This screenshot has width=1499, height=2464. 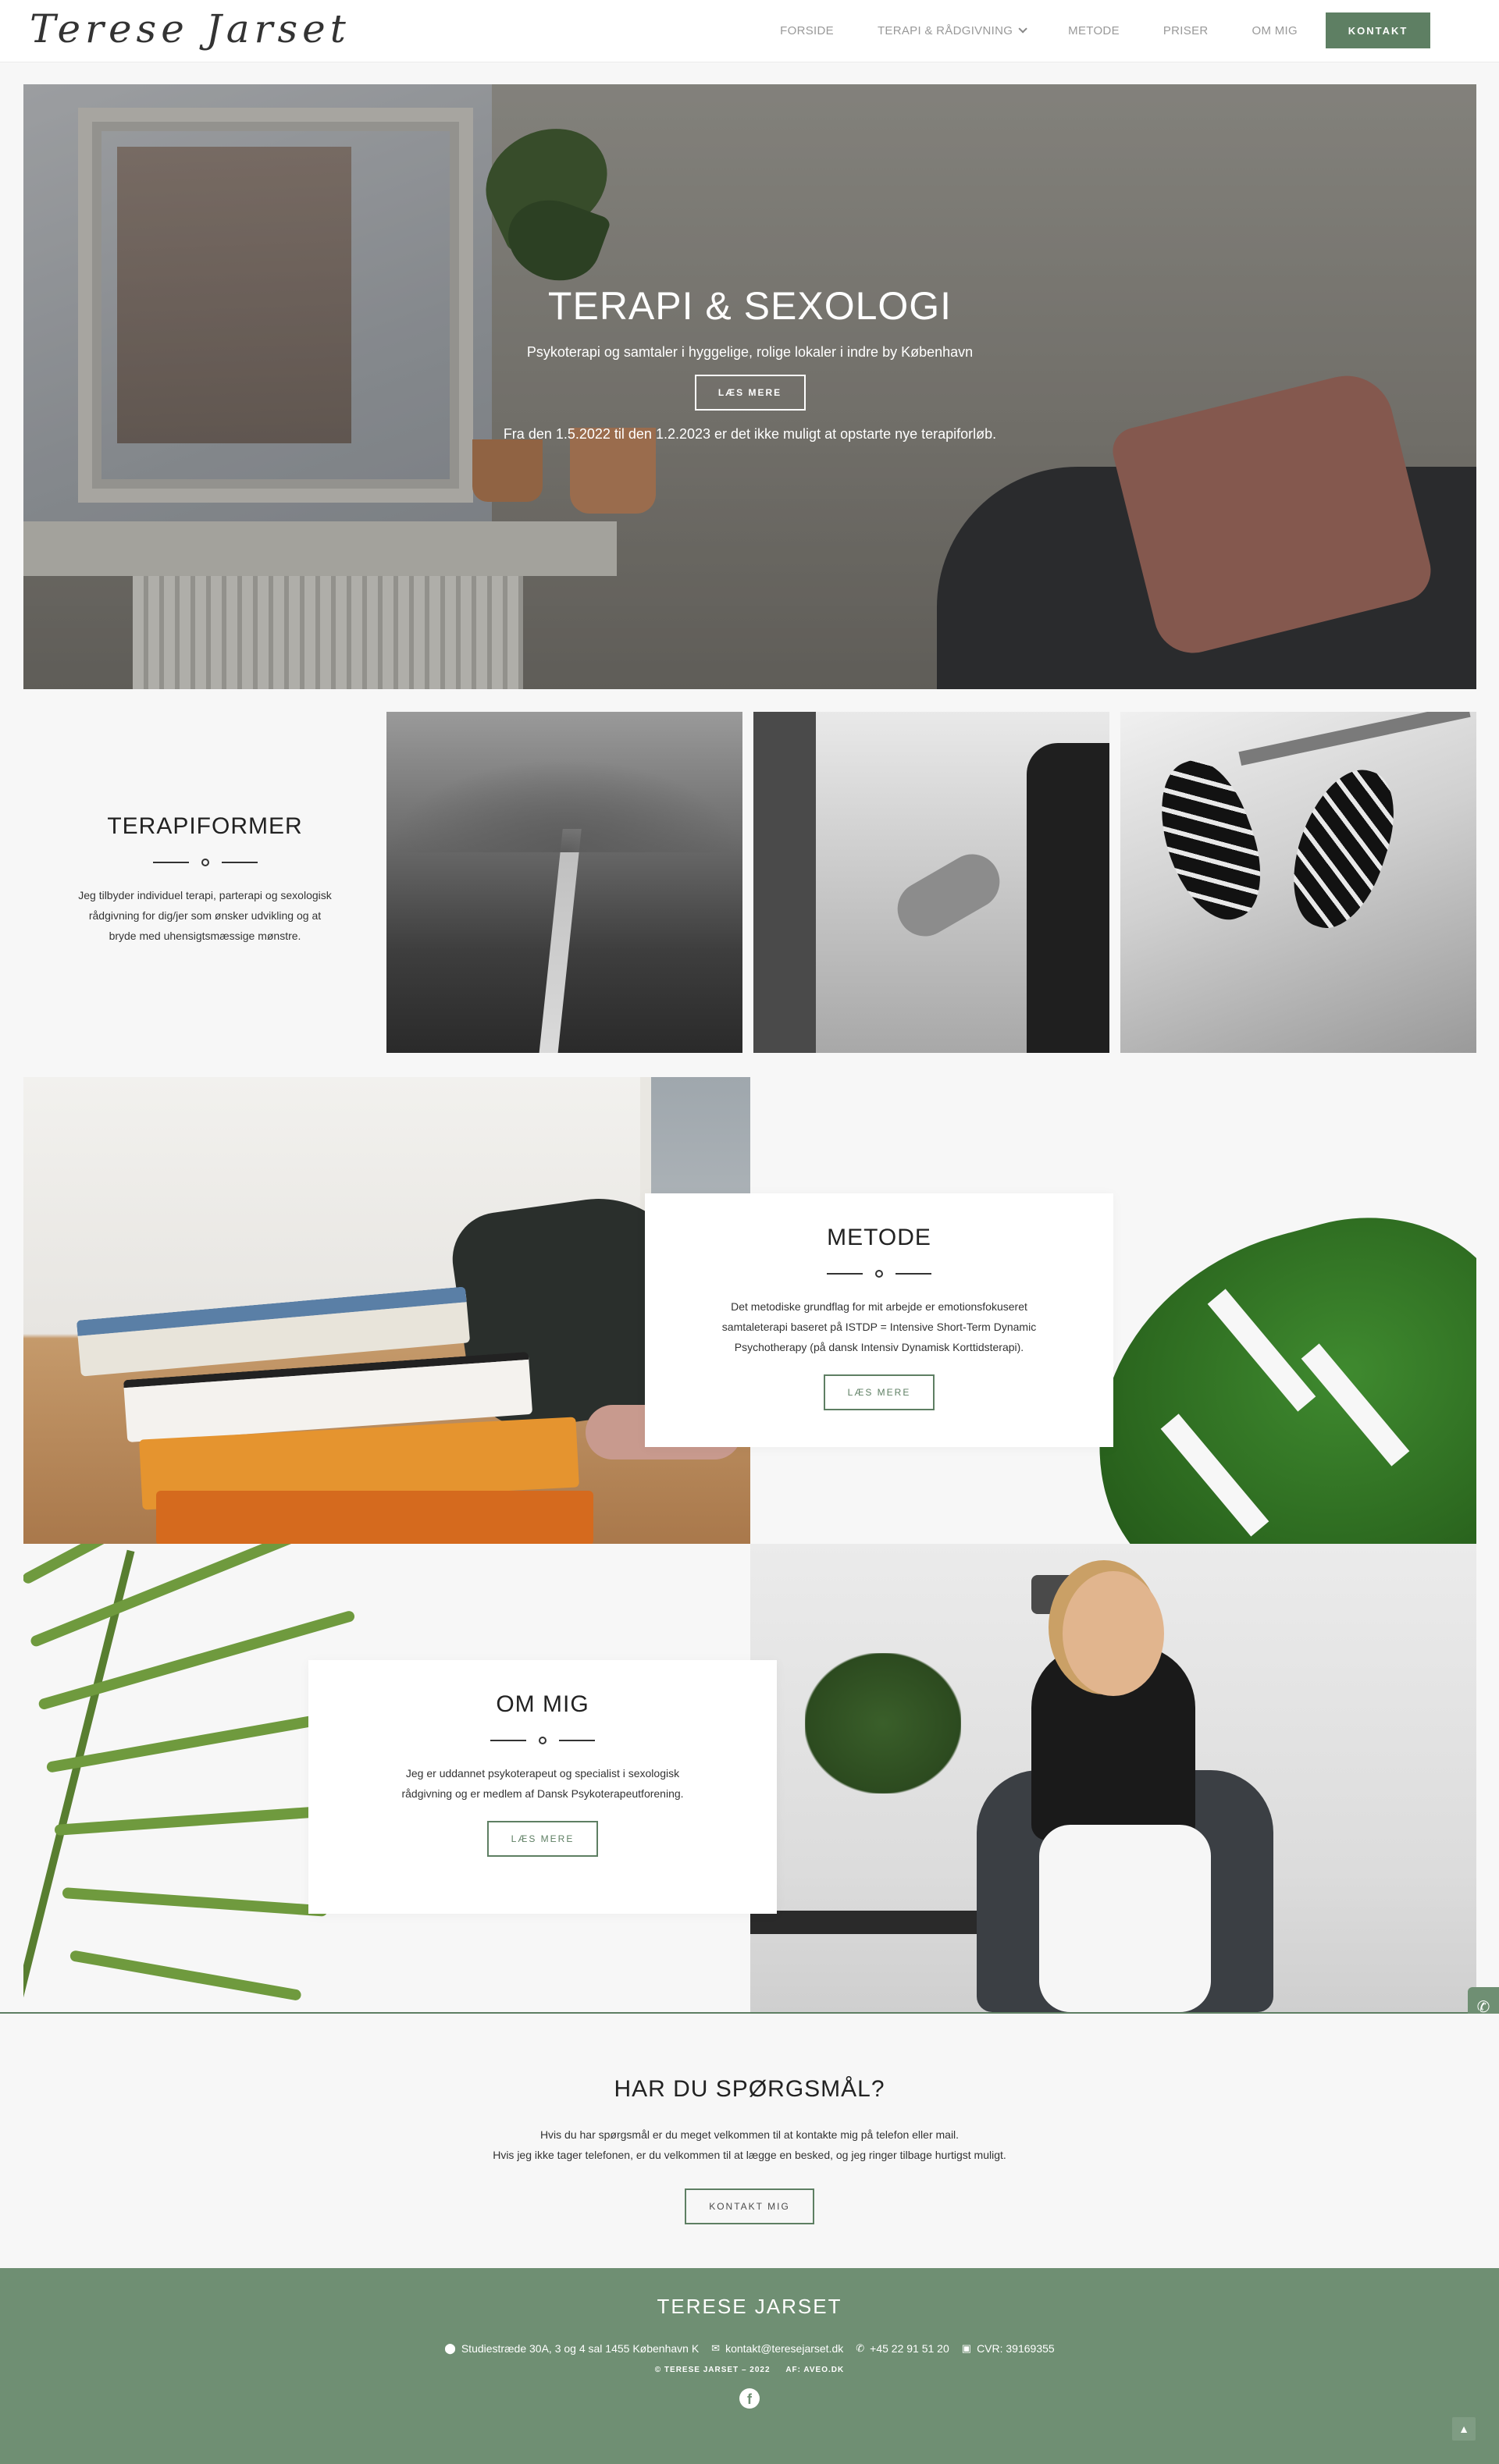 What do you see at coordinates (879, 1392) in the screenshot?
I see `metode-read-more-button: LÆS MERE` at bounding box center [879, 1392].